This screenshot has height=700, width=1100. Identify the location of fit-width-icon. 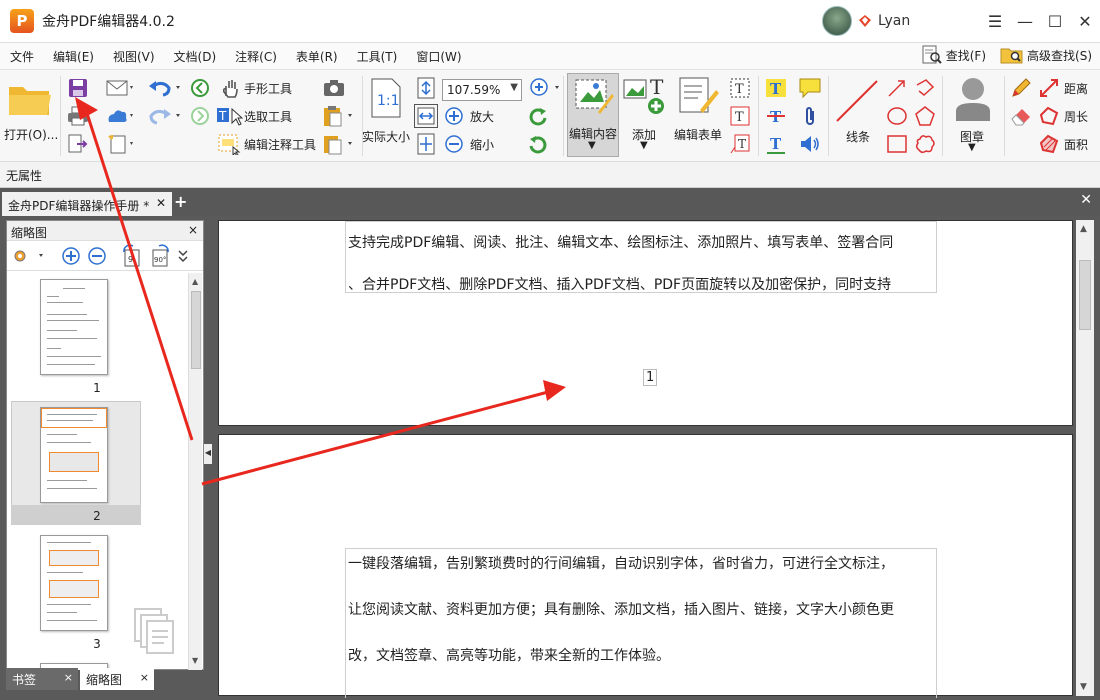
(426, 116).